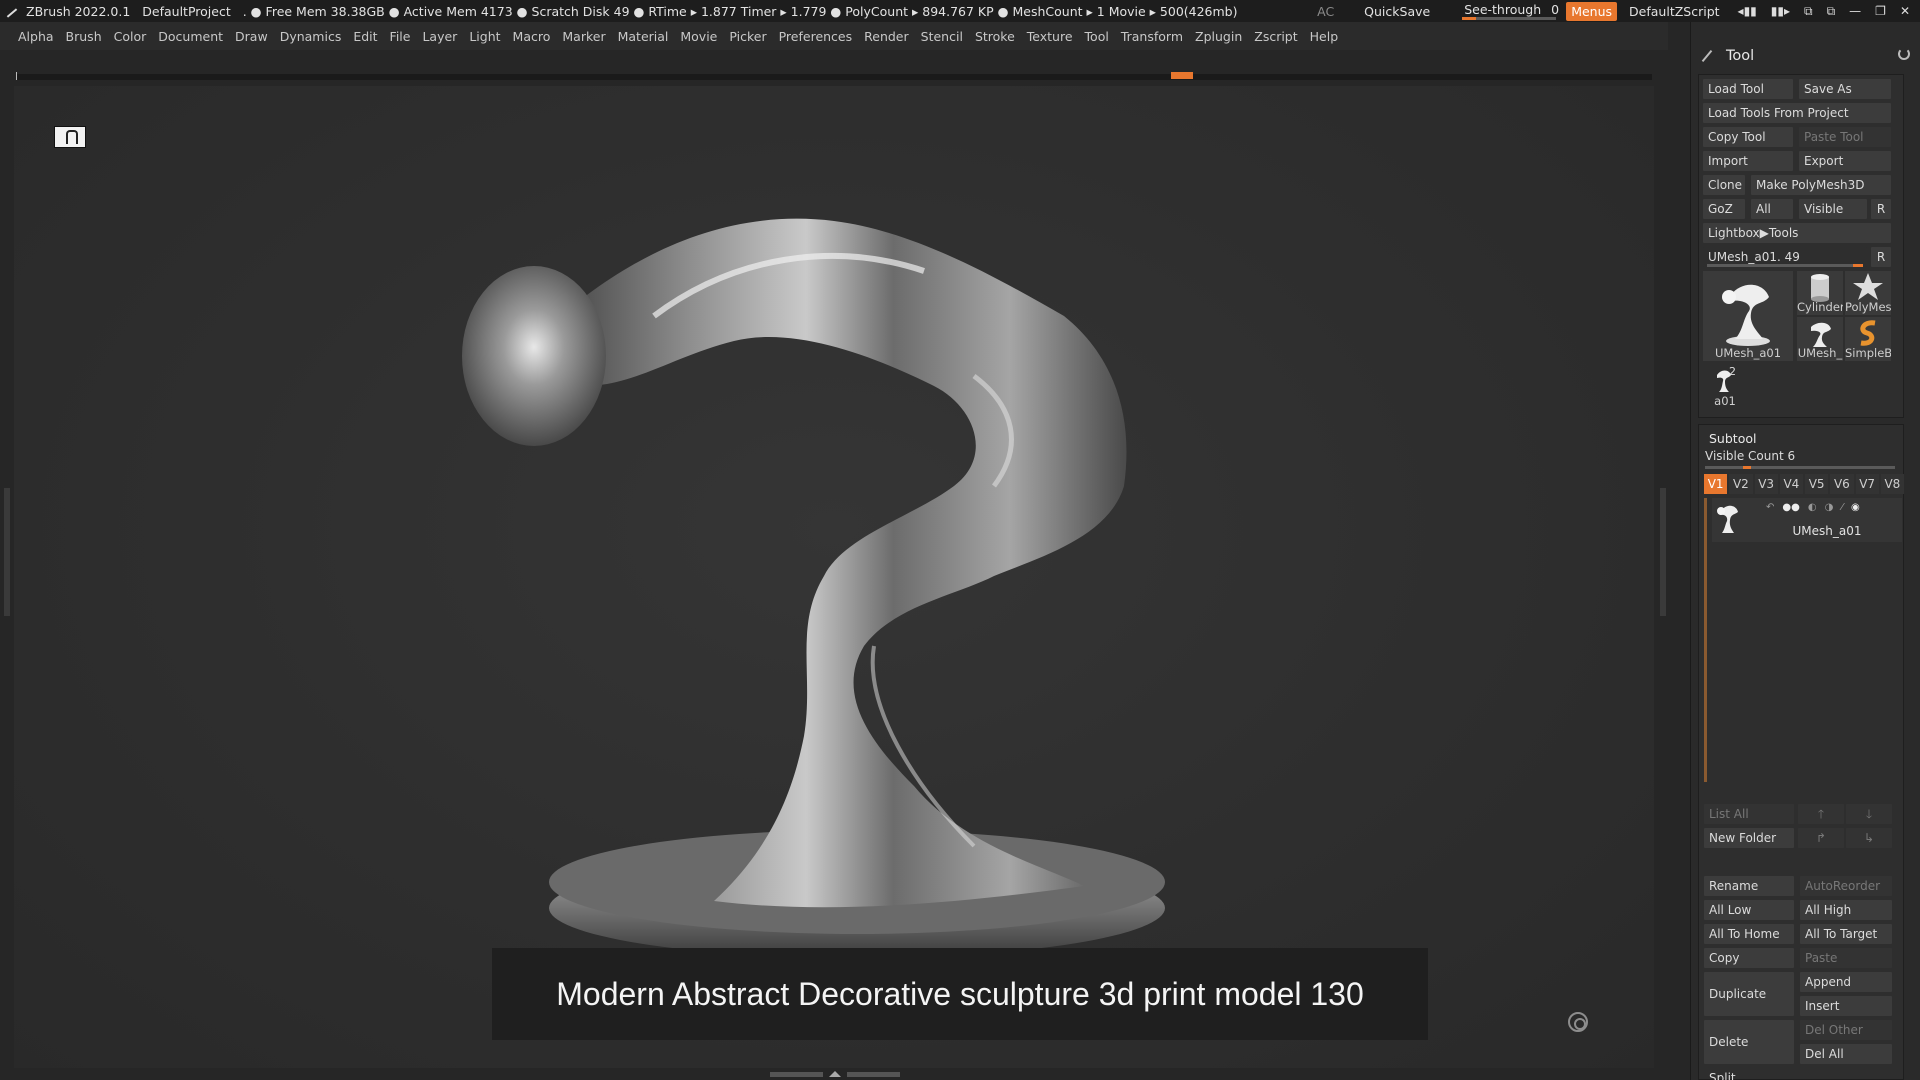 The image size is (1920, 1080). I want to click on visible-count-slider: Visible Count 6, so click(1750, 456).